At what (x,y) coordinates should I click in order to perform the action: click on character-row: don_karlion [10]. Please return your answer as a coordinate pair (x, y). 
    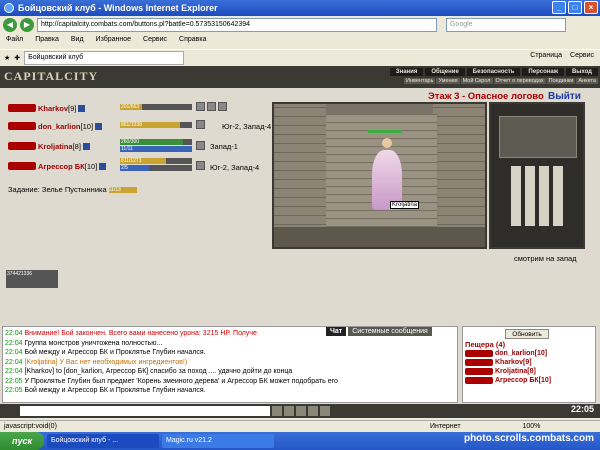
    Looking at the image, I should click on (55, 126).